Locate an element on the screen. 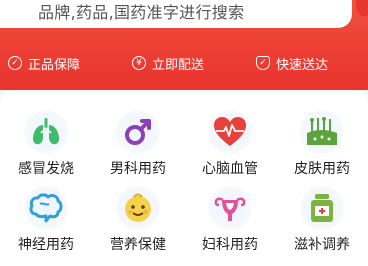 The width and height of the screenshot is (368, 266). verified-icon: ✓ is located at coordinates (15, 63).